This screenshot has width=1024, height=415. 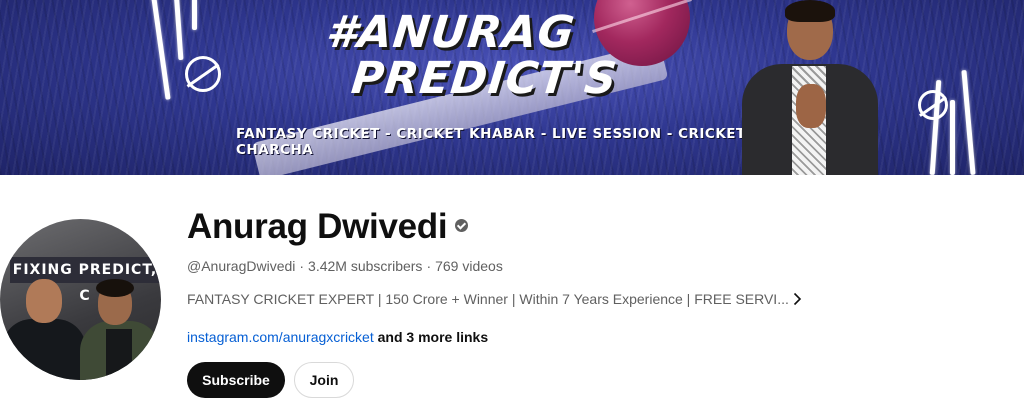 What do you see at coordinates (236, 380) in the screenshot?
I see `subscribe-button: Subscribe` at bounding box center [236, 380].